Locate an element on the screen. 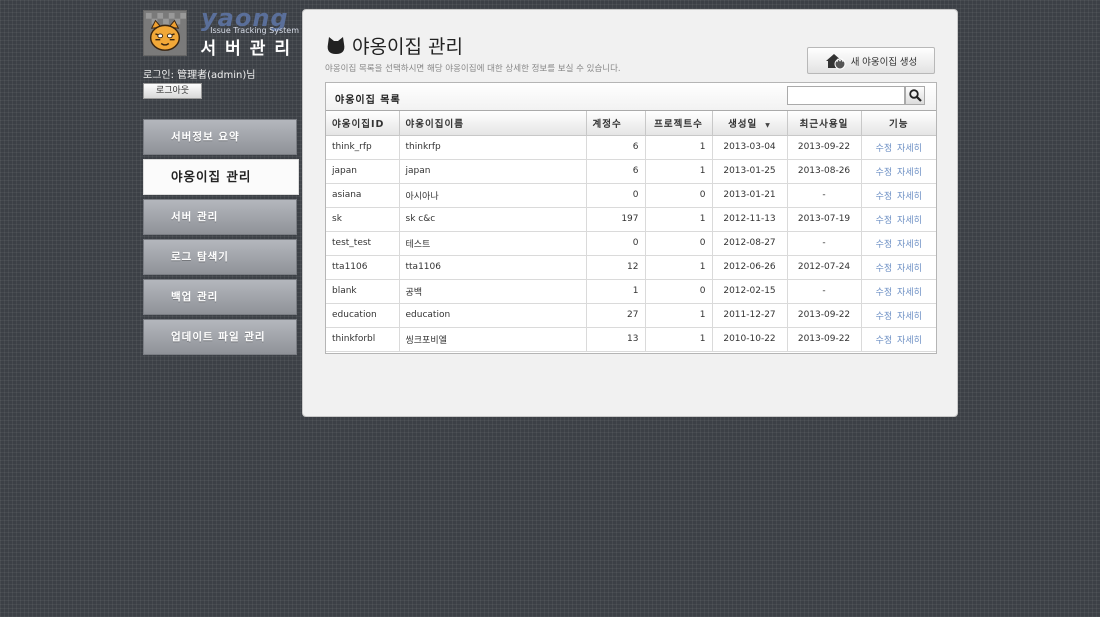 Image resolution: width=1100 pixels, height=617 pixels. table-row: japan japan 6 1 2013-01-25 2013-08-26 수정 자세히 is located at coordinates (631, 171).